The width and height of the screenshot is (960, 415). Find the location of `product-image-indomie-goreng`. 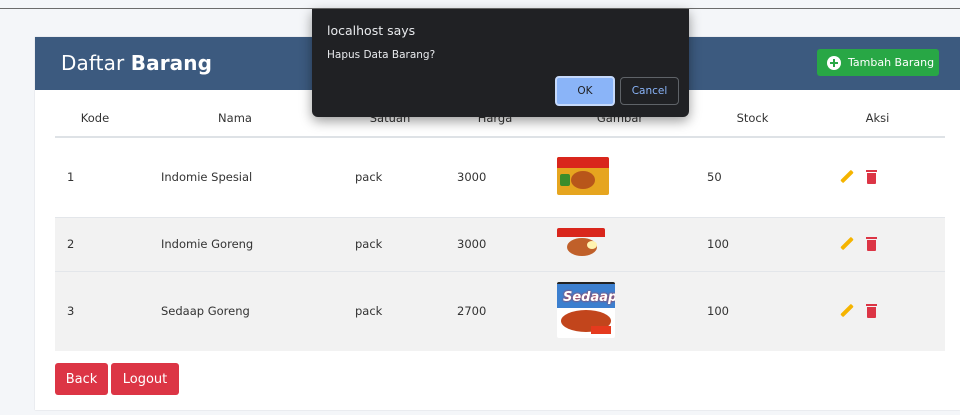

product-image-indomie-goreng is located at coordinates (581, 242).